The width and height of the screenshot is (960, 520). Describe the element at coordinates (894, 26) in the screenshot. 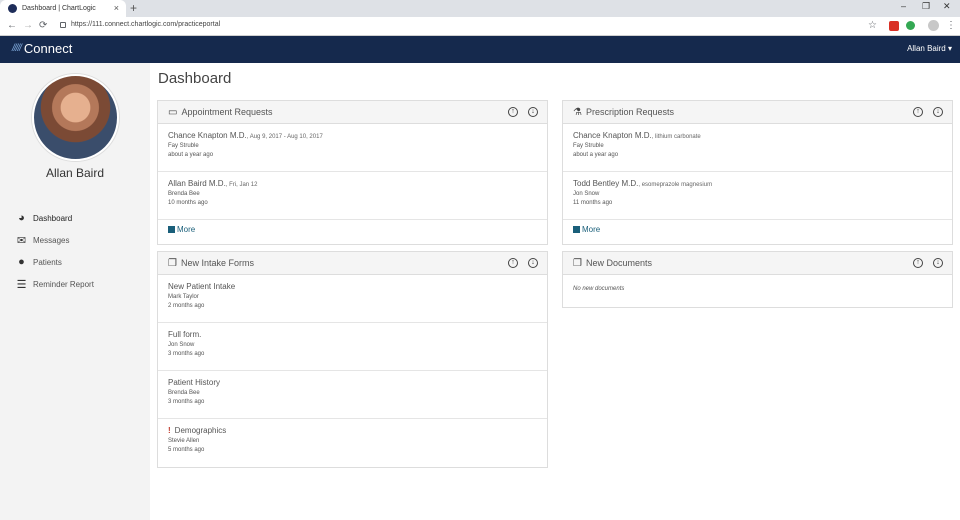

I see `extension-red-icon` at that location.